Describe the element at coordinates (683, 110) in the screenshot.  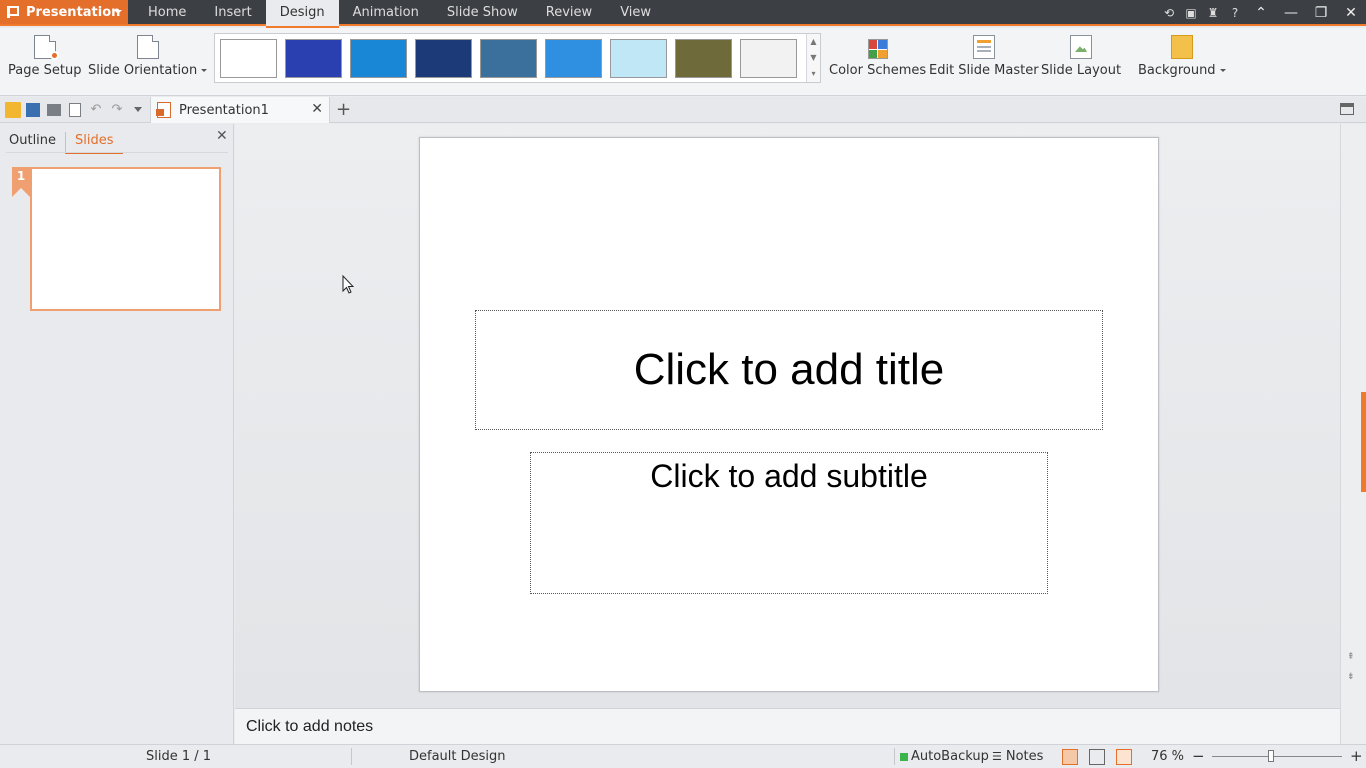
I see `quick-access-toolbar: ↶ ↷ Presentation1 ✕ +` at that location.